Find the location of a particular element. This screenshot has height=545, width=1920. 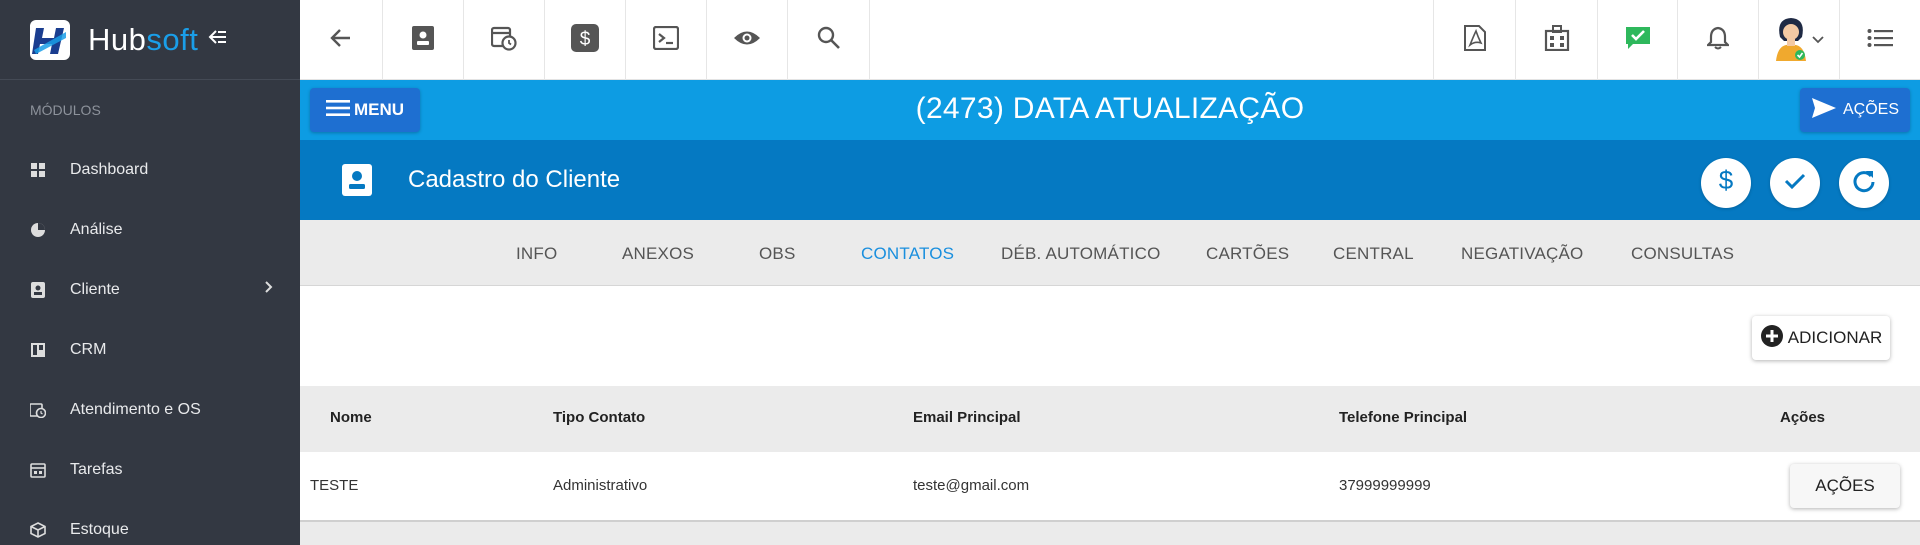

cell-telefone: 37999999999 is located at coordinates (1385, 485).